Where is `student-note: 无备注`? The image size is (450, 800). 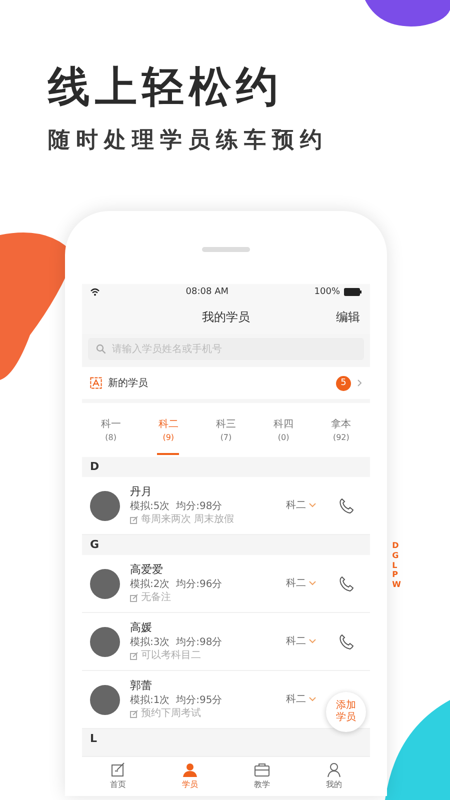 student-note: 无备注 is located at coordinates (156, 598).